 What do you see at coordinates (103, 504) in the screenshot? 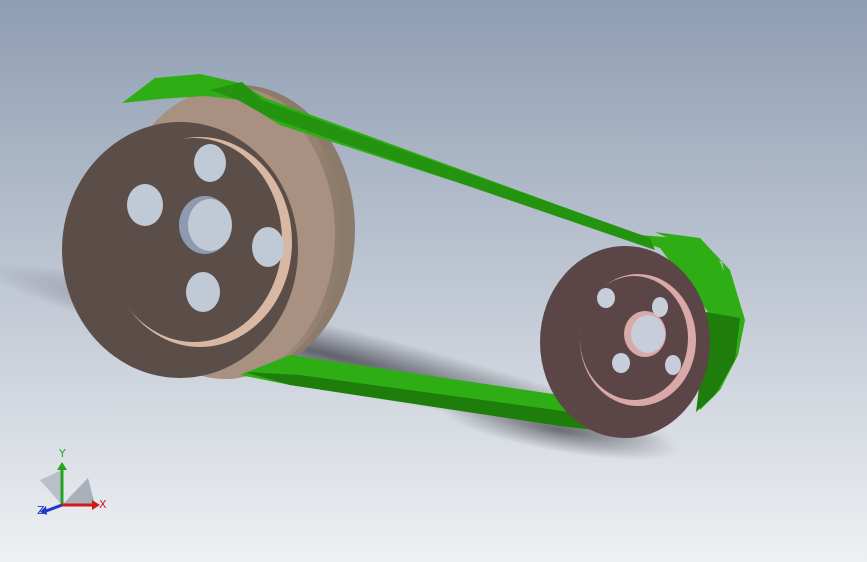
I see `x-axis-label: X` at bounding box center [103, 504].